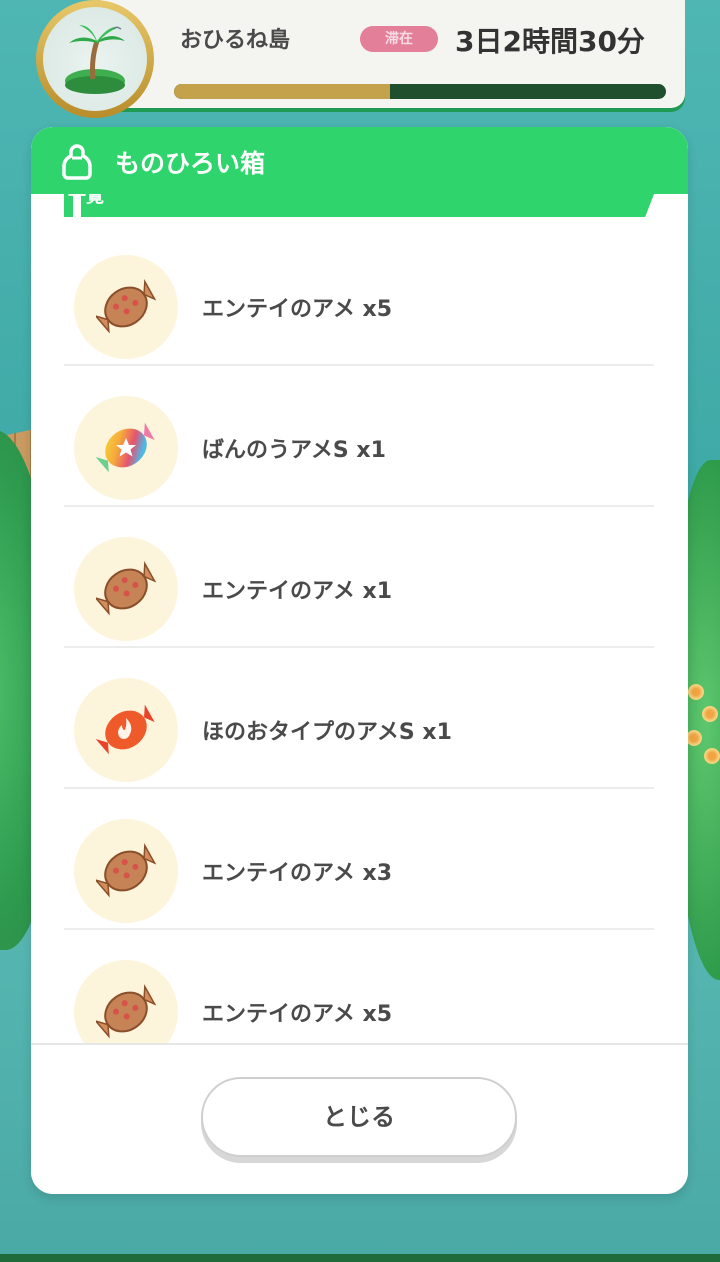 The image size is (720, 1262). What do you see at coordinates (125, 729) in the screenshot?
I see `fire-candy-icon` at bounding box center [125, 729].